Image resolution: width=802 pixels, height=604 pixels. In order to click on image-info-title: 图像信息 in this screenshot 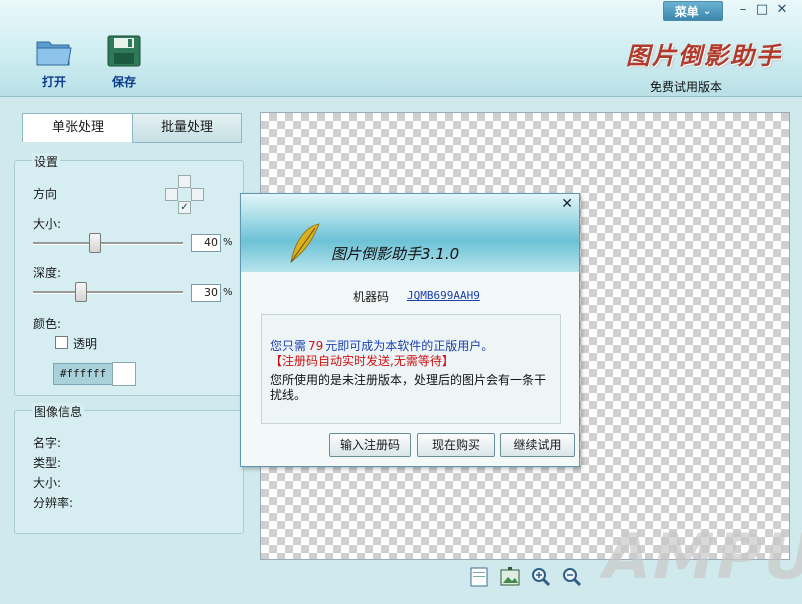, I will do `click(58, 411)`.